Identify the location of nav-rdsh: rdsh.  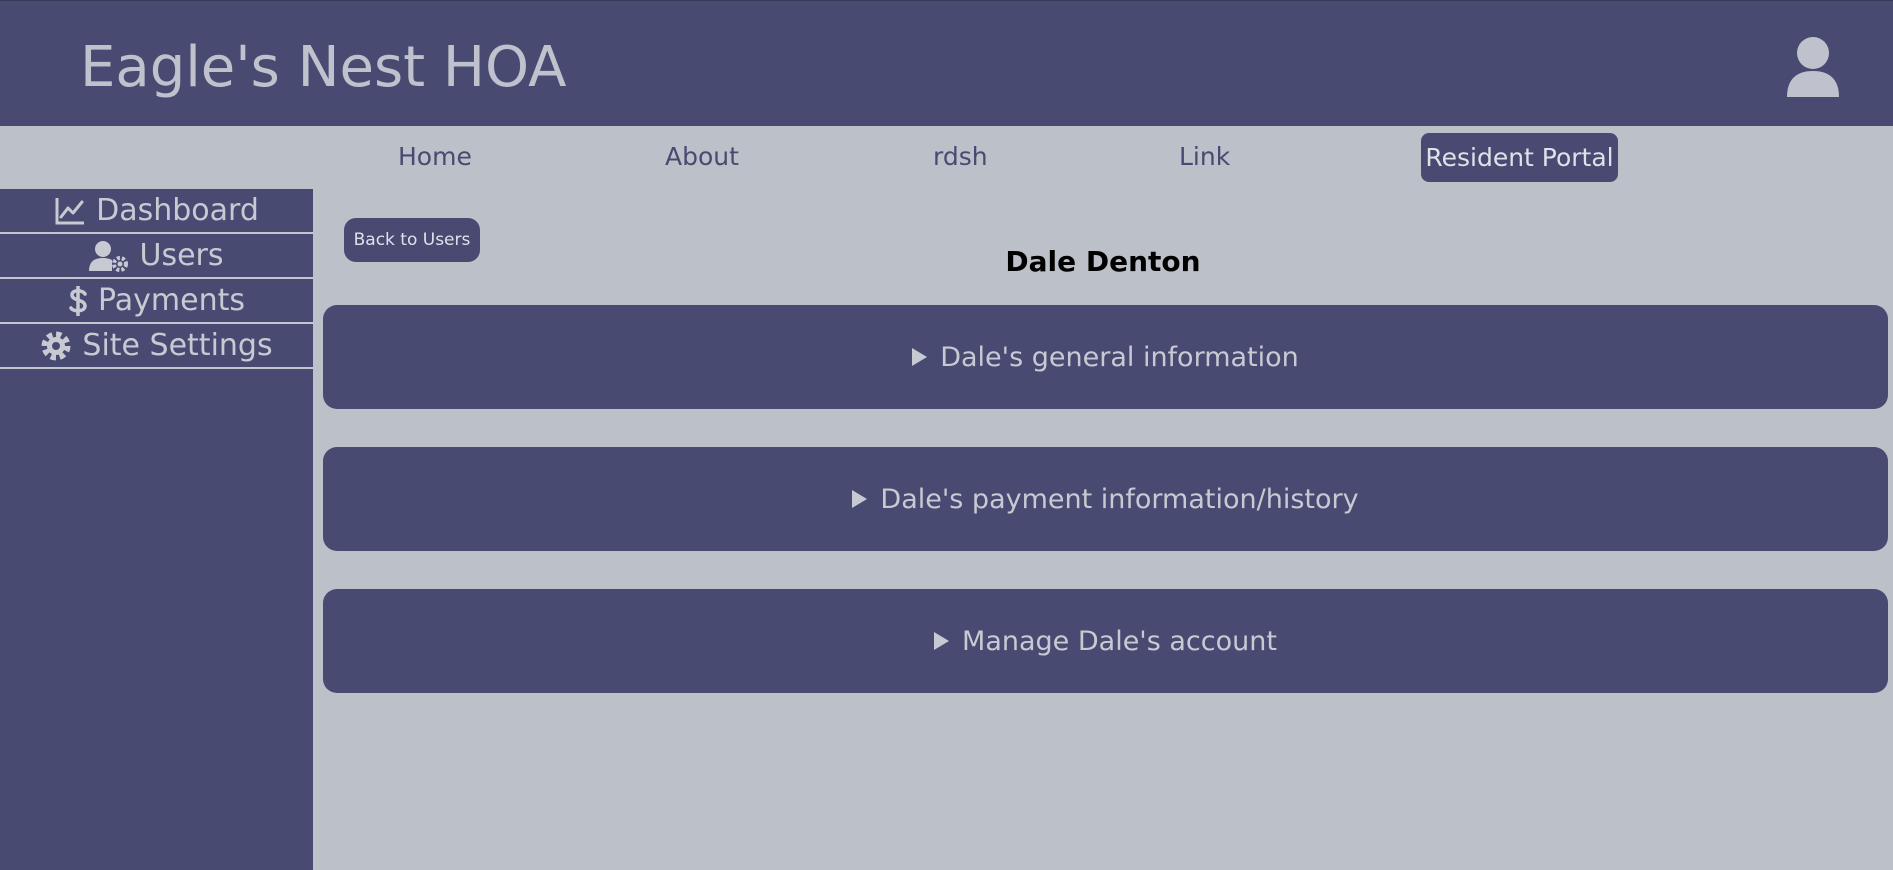
(960, 156).